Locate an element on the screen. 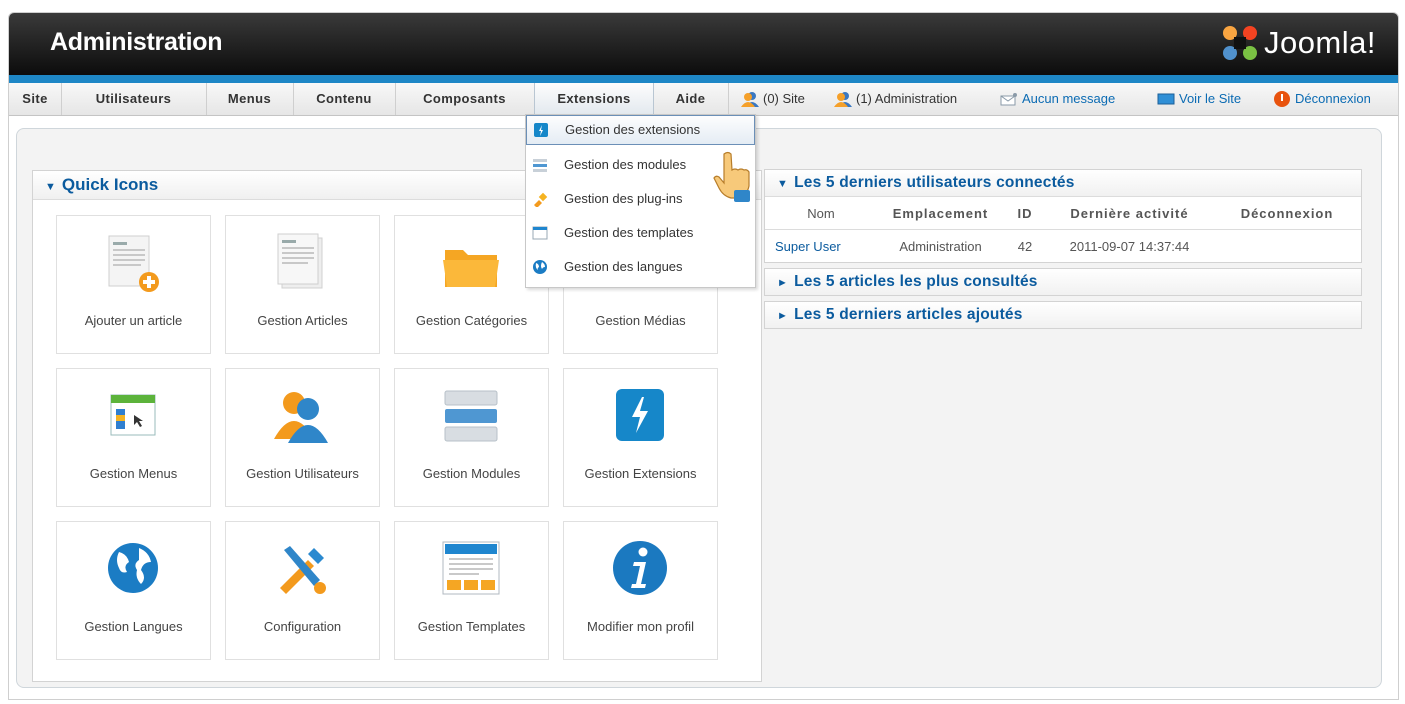  accent-bar is located at coordinates (703, 79).